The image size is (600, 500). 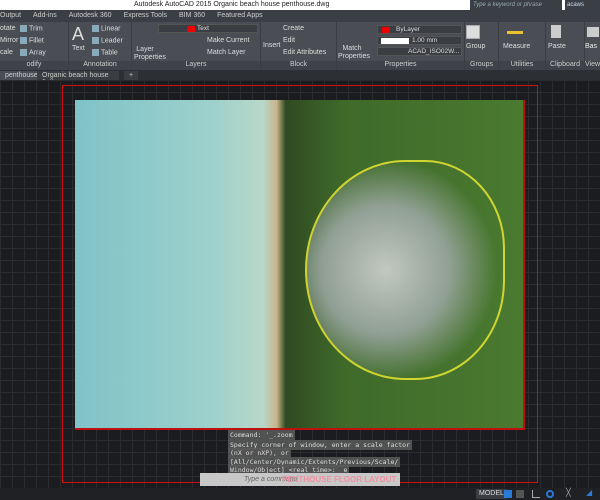 I want to click on command-input: Type a command PENTHOUSE FLOOR LAYOUT, so click(x=300, y=479).